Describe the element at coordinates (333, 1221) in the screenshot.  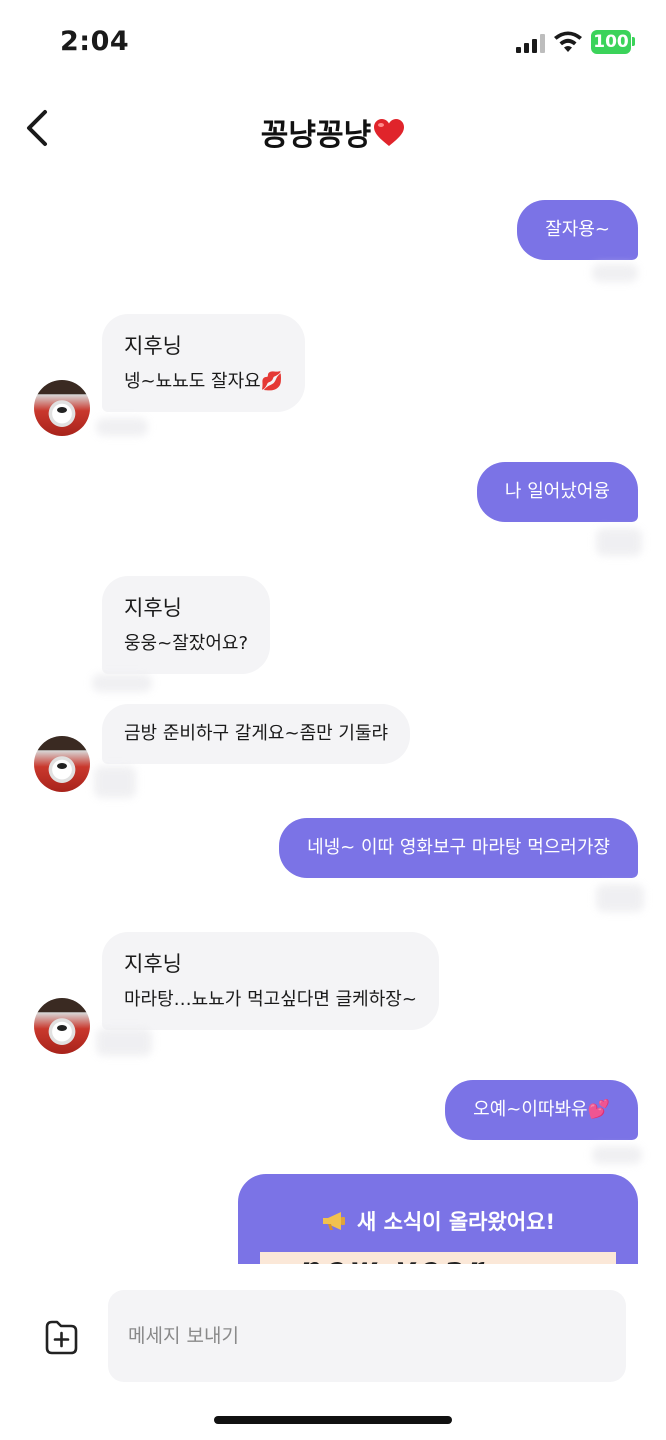
I see `megaphone-icon` at that location.